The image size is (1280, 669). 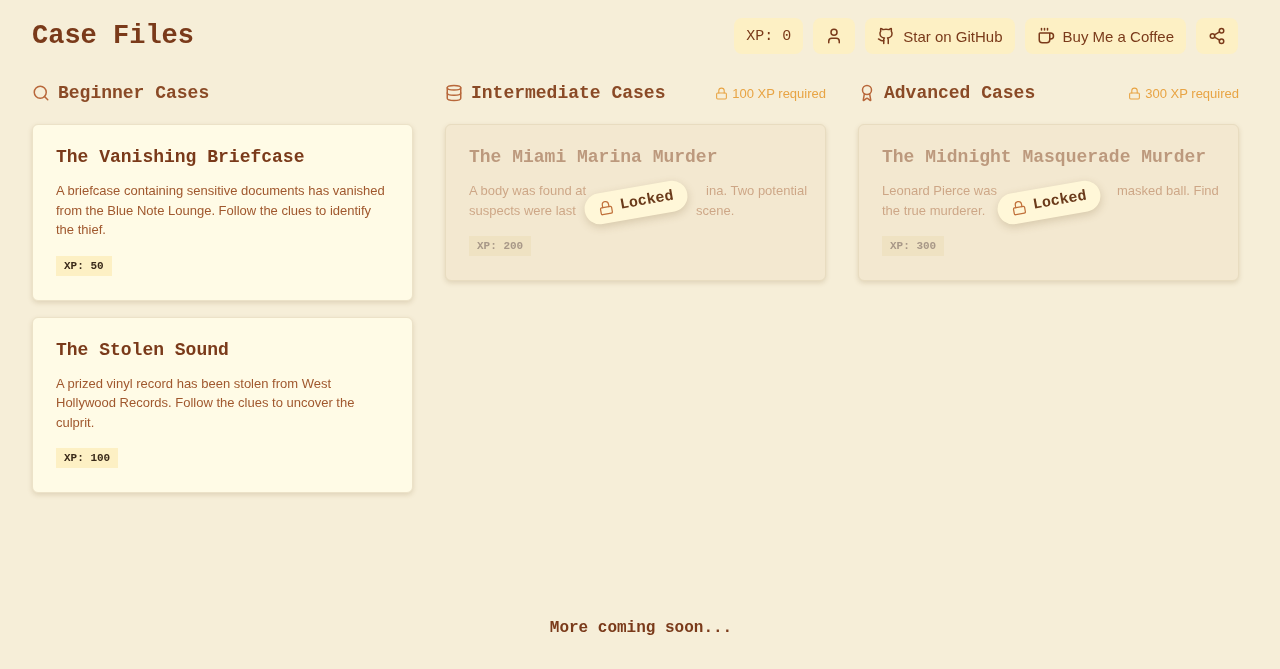 What do you see at coordinates (939, 191) in the screenshot?
I see `case-description: Leonard Pierce was` at bounding box center [939, 191].